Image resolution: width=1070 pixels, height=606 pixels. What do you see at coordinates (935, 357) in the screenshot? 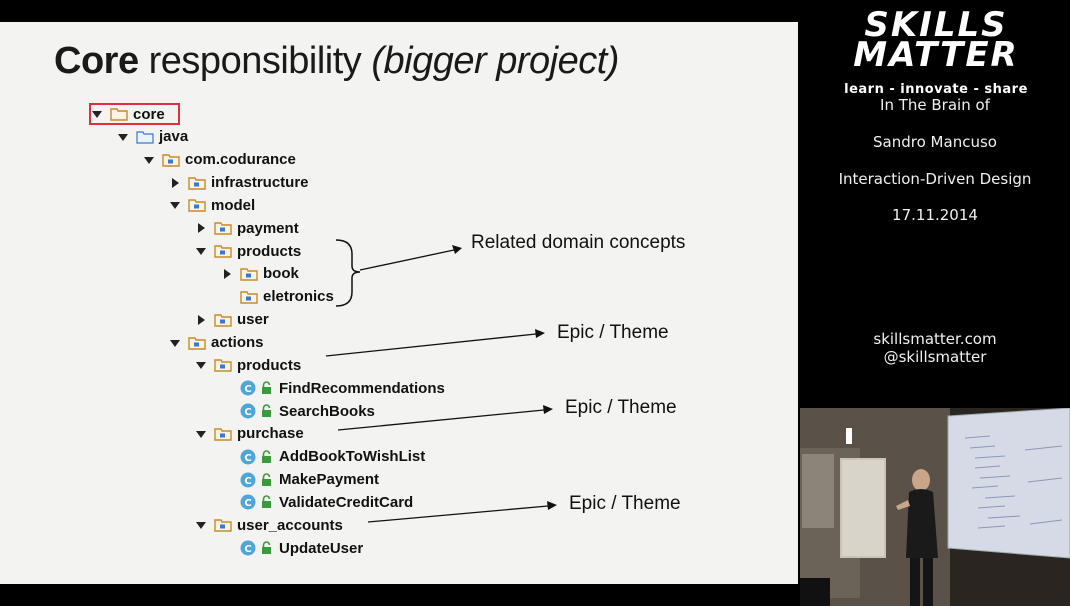
I see `twitter-handle: @skillsmatter` at bounding box center [935, 357].